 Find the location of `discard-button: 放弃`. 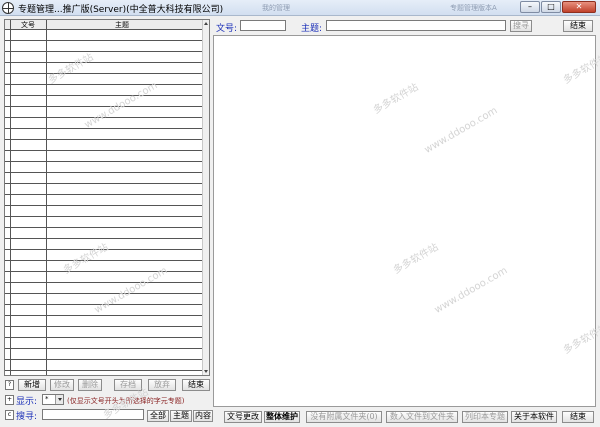

discard-button: 放弃 is located at coordinates (162, 385).